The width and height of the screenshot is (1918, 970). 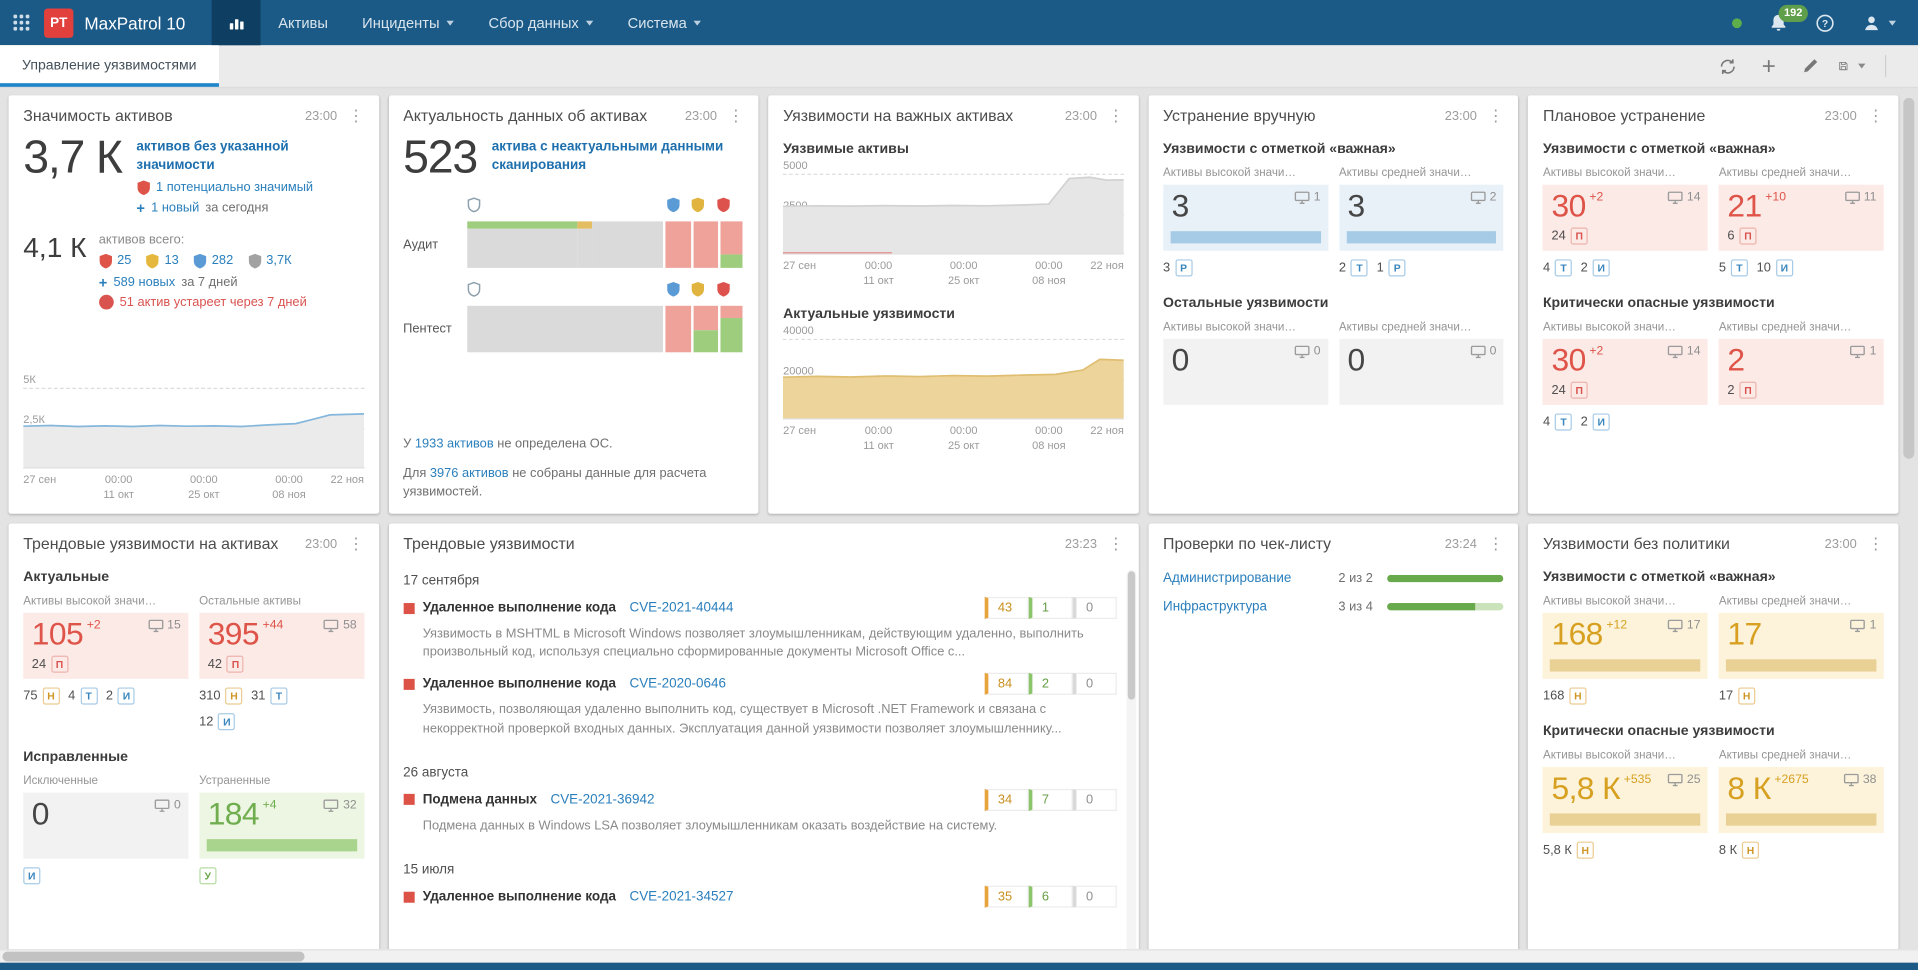 I want to click on apps-menu-button, so click(x=21, y=22).